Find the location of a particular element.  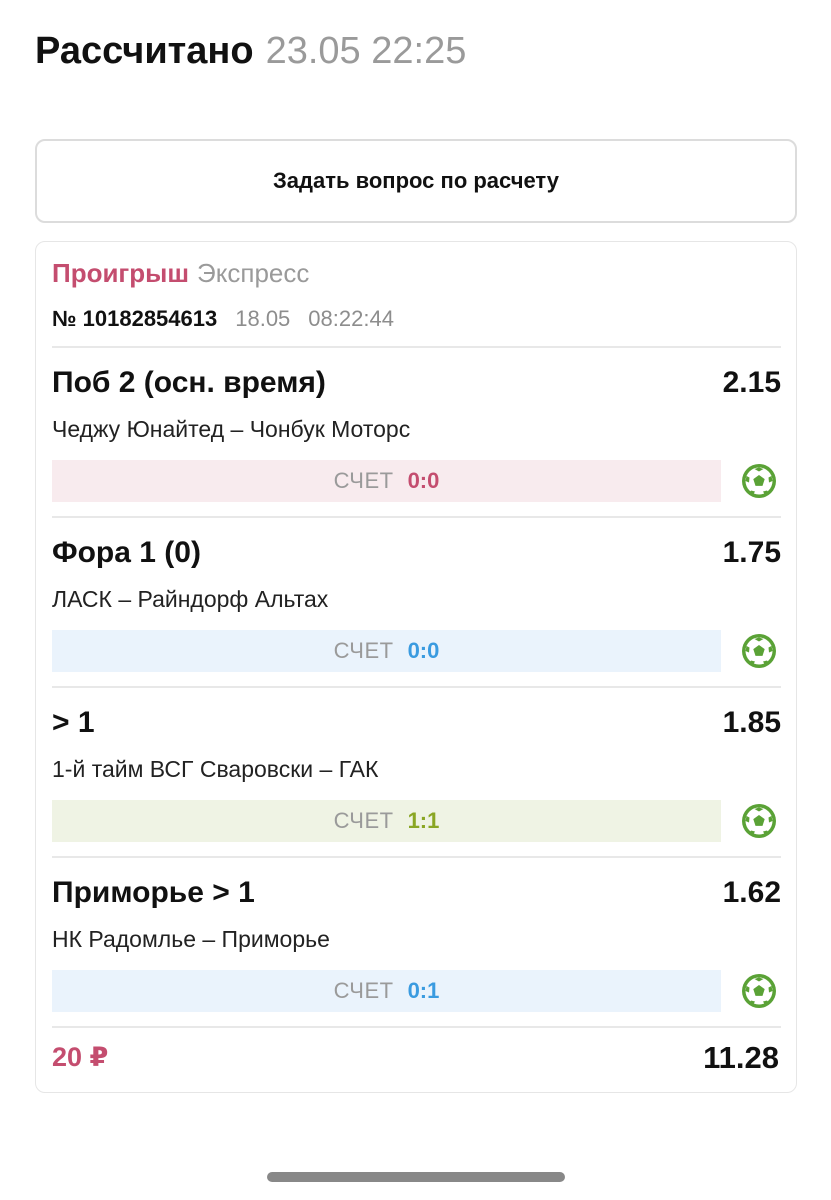

ticket-status-line: Проигрыш Экспресс is located at coordinates (180, 273).